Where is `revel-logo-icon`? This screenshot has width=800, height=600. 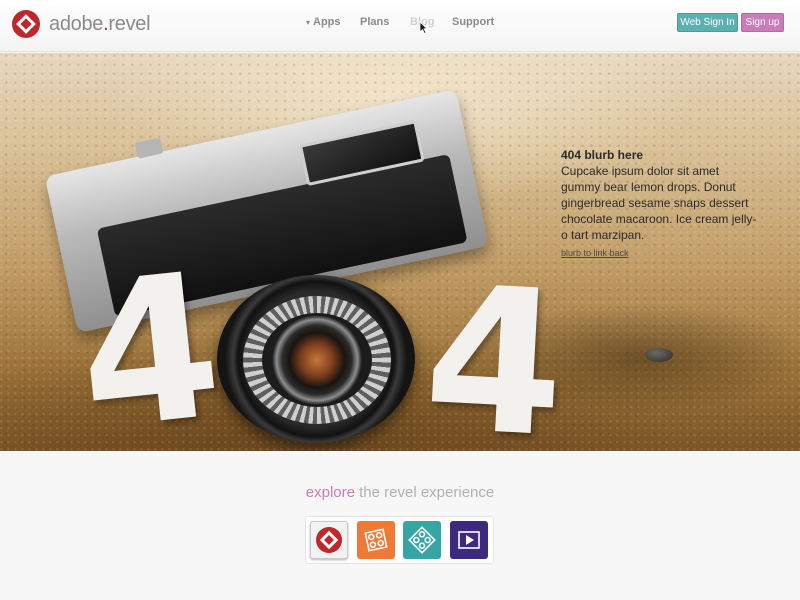 revel-logo-icon is located at coordinates (329, 540).